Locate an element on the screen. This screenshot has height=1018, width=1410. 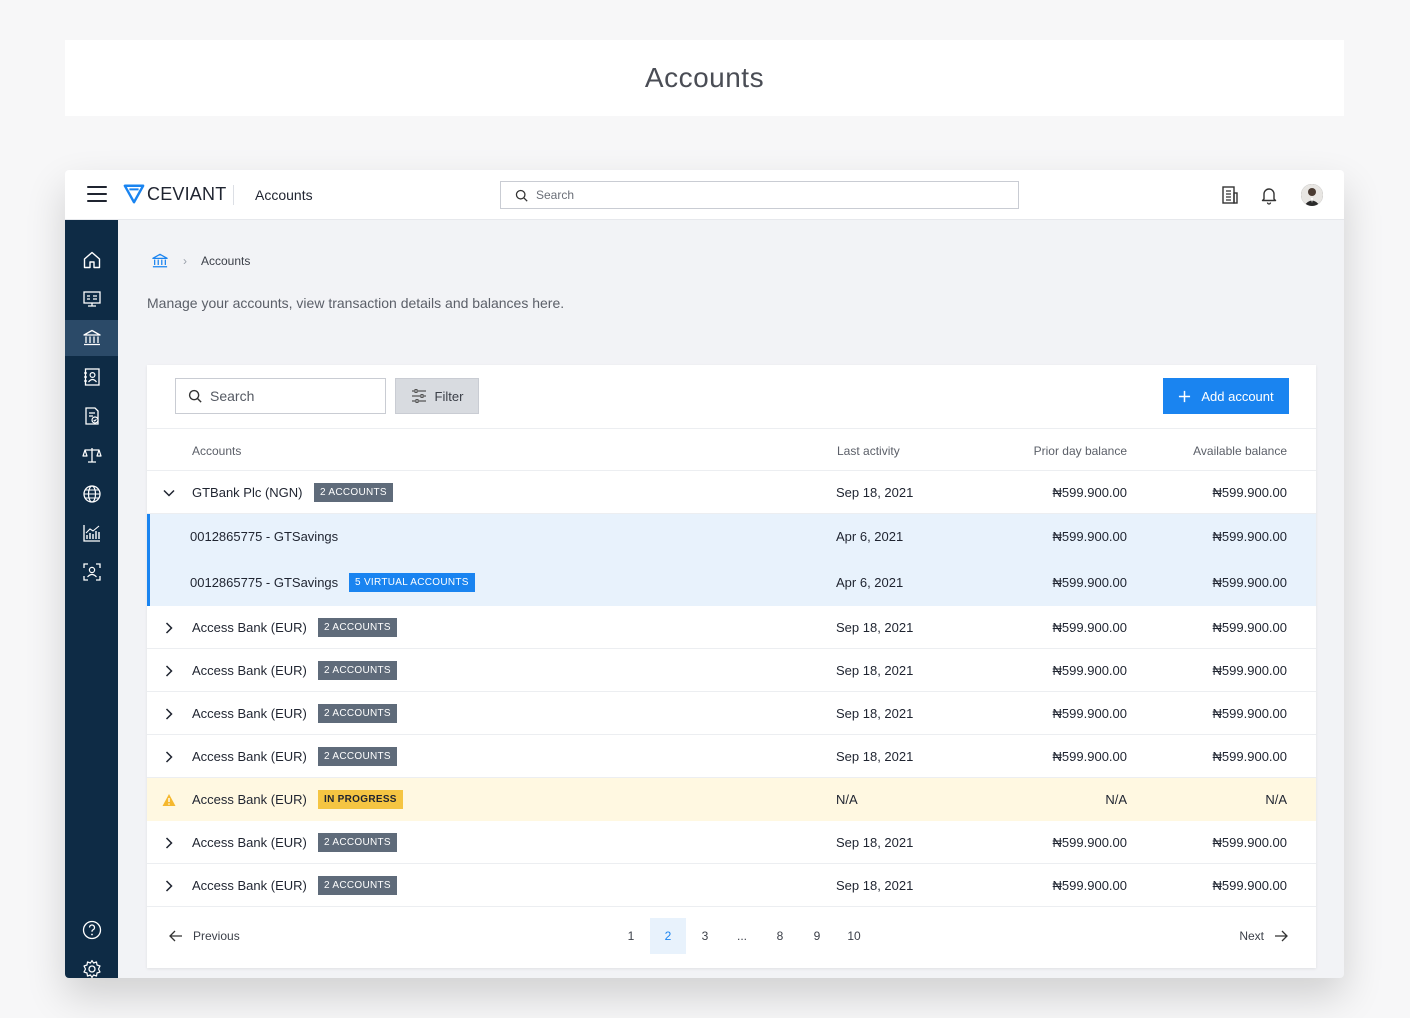
page-number: 3 is located at coordinates (705, 936).